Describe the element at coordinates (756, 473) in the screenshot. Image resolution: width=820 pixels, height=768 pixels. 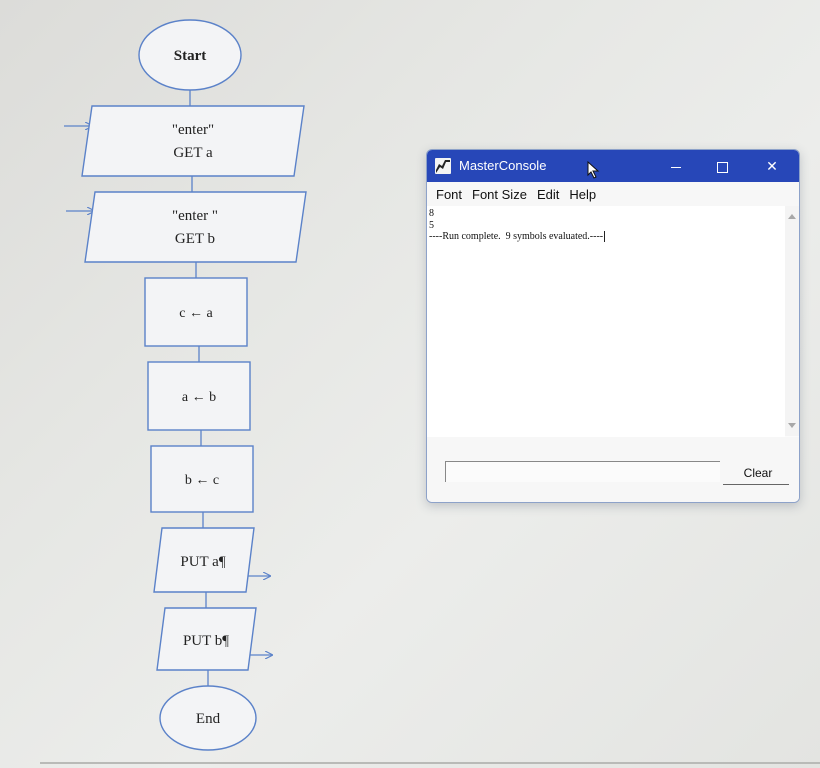
I see `clear-button: Clear` at that location.